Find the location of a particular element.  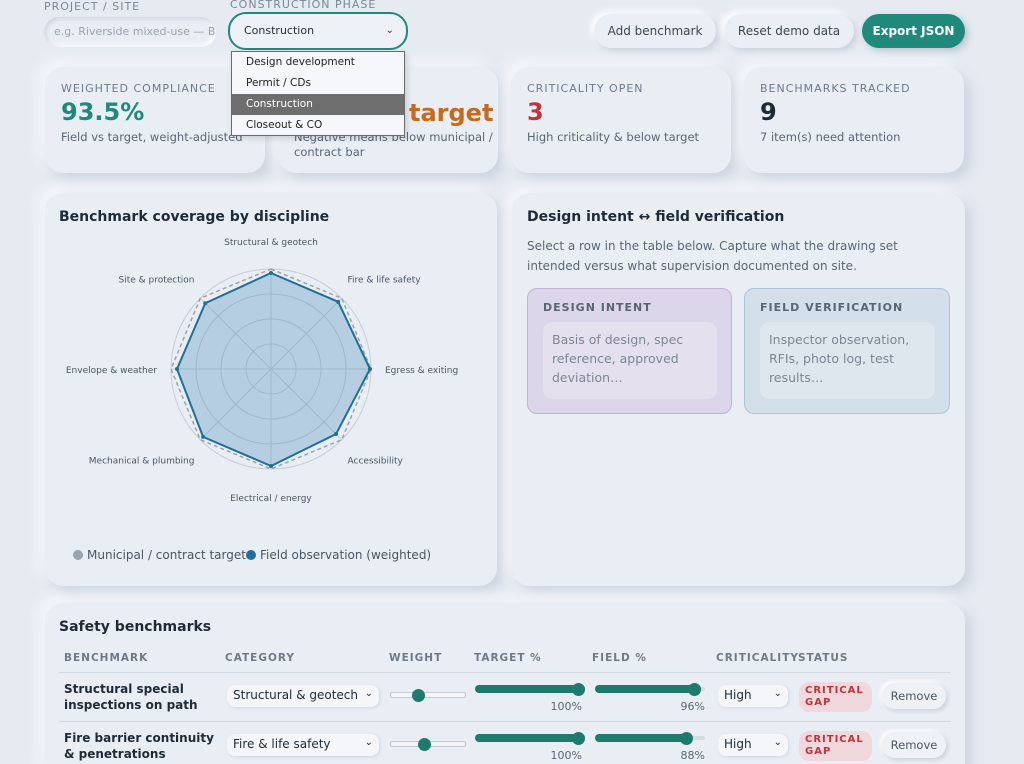

legend-field-label: Field observation (weighted) is located at coordinates (346, 555).